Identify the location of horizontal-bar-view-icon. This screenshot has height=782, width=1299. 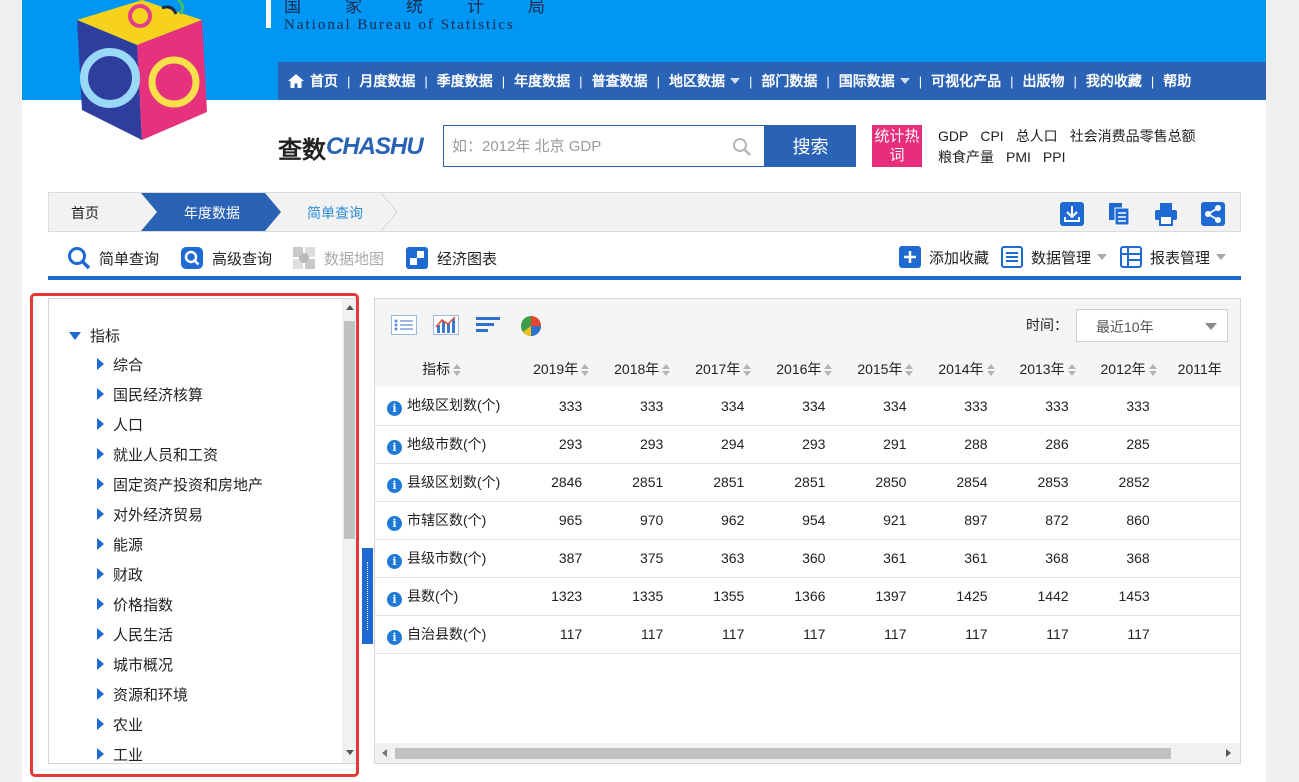
(489, 325).